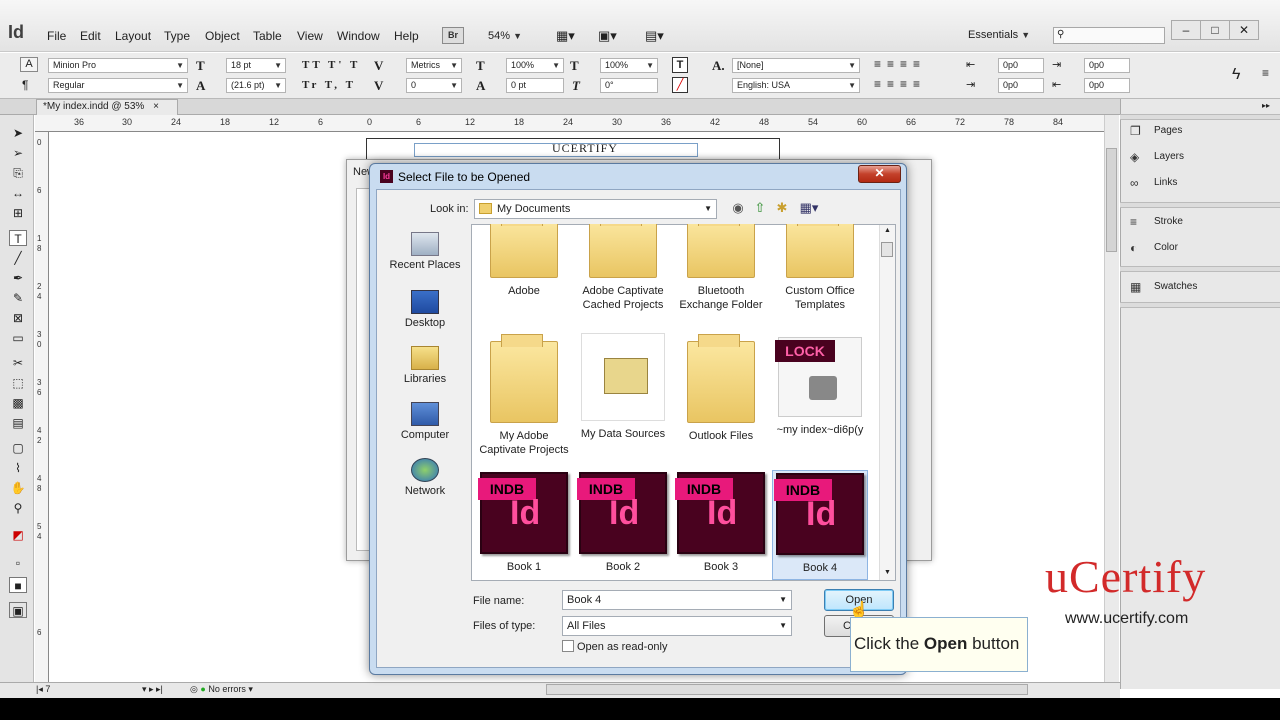 The height and width of the screenshot is (720, 1280). I want to click on document-tab: *My index.indd @ 53% ×, so click(107, 107).